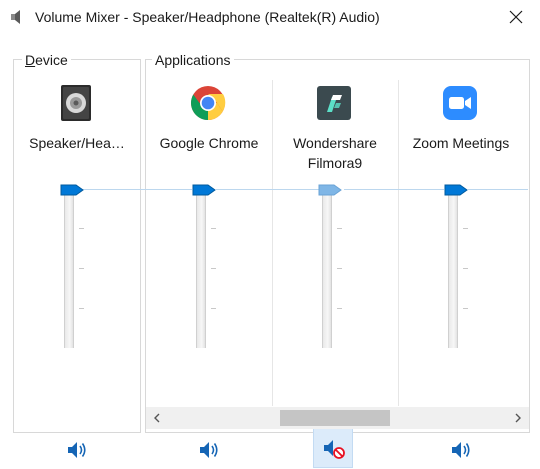 This screenshot has height=469, width=540. I want to click on chevron-left-icon, so click(157, 418).